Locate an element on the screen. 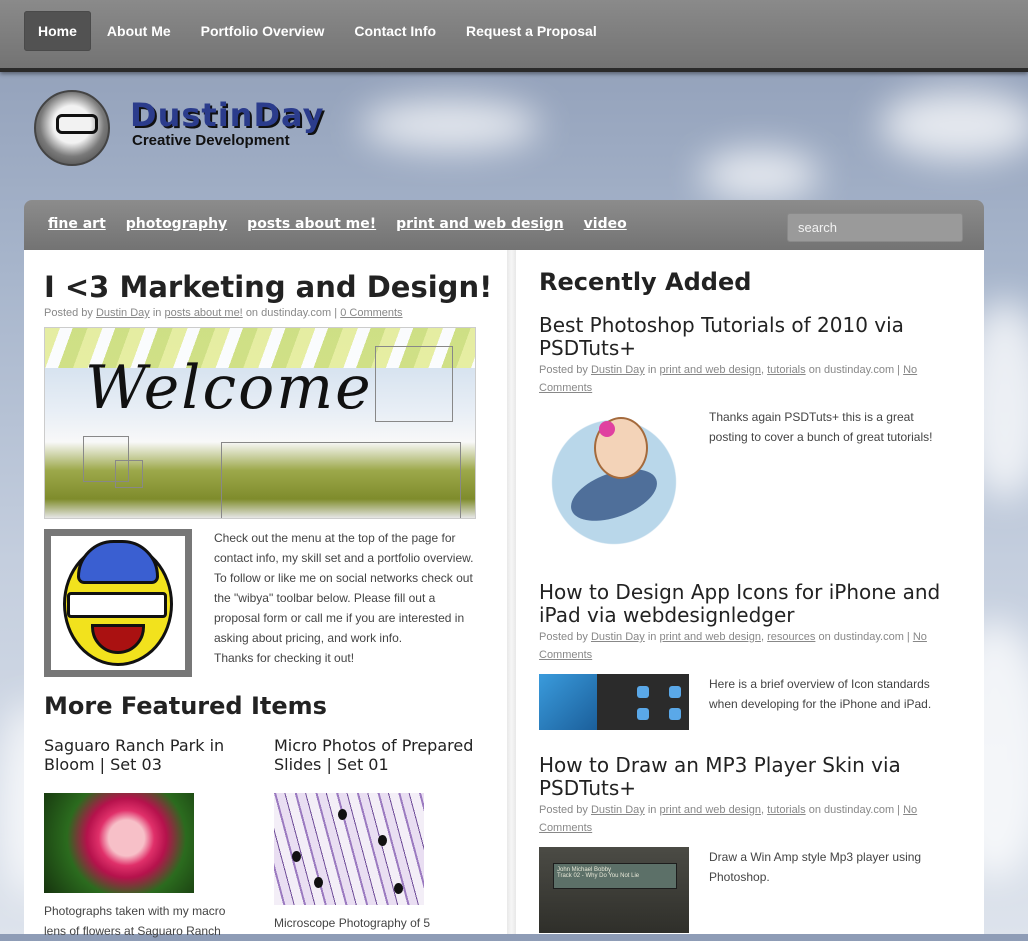 The width and height of the screenshot is (1028, 941). site-logo: DustinDay Creative Development is located at coordinates (184, 128).